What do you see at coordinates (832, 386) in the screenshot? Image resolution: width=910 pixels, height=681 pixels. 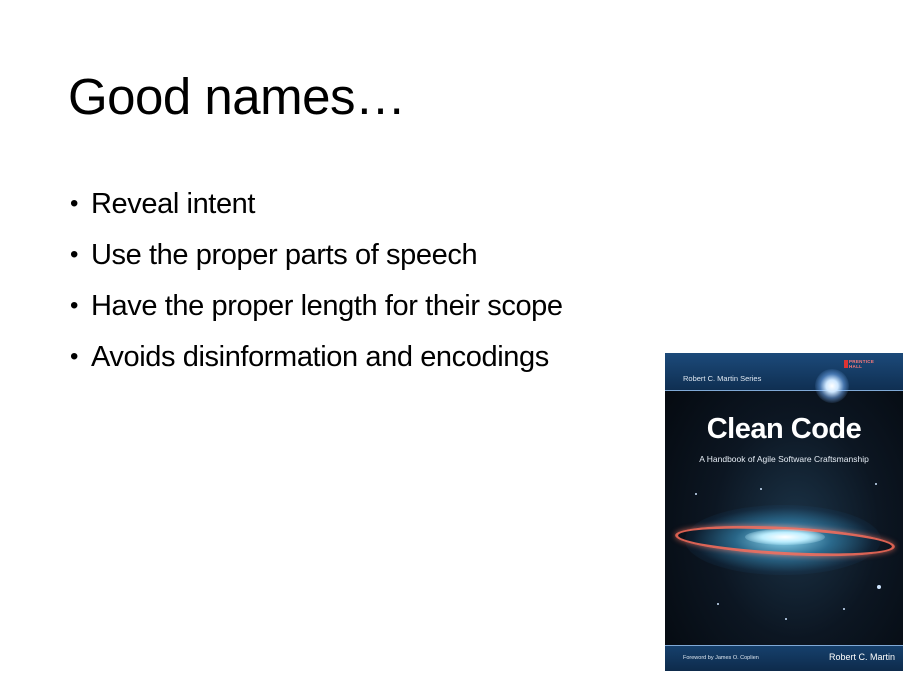 I see `bright-star-icon` at bounding box center [832, 386].